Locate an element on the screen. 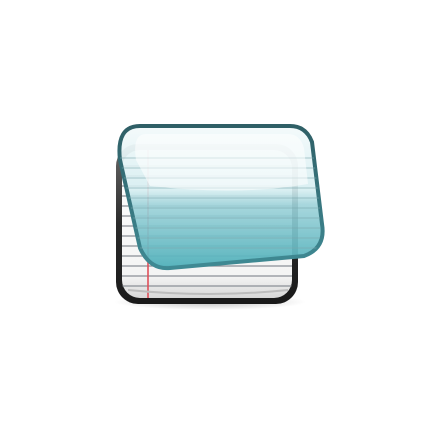 Image resolution: width=432 pixels, height=432 pixels. glass-highlight is located at coordinates (221, 162).